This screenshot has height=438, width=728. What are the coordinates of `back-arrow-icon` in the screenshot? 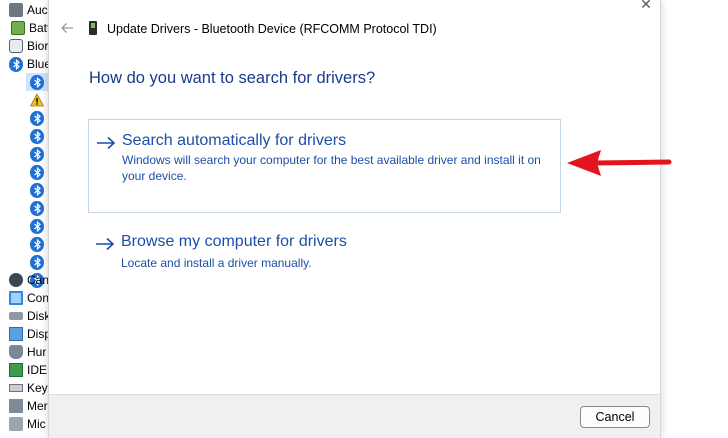 It's located at (67, 28).